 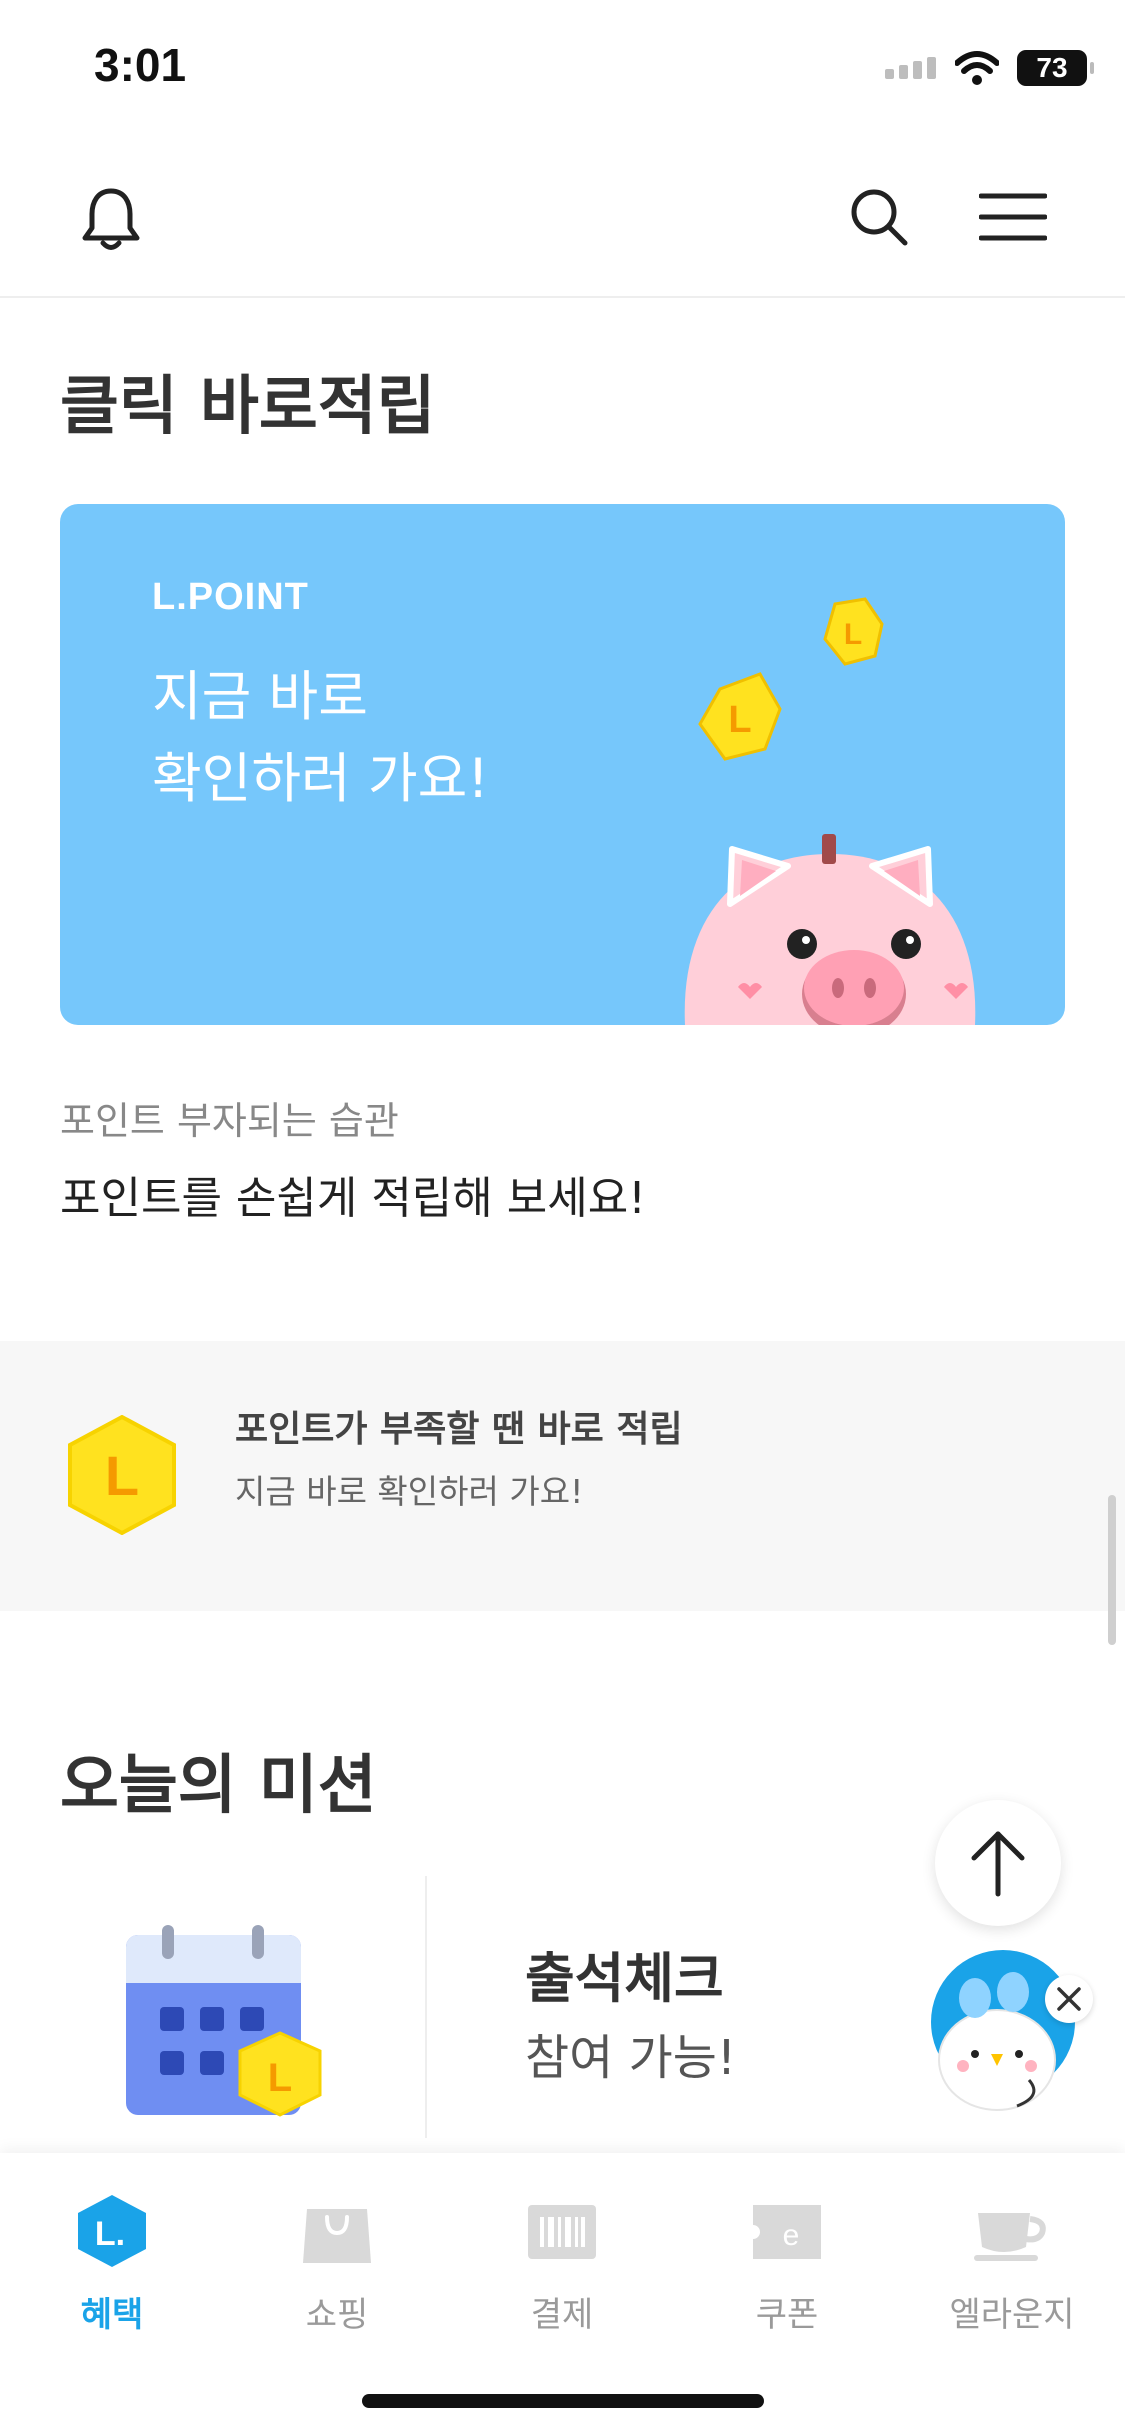 I want to click on nav-item-shopping: 쇼핑, so click(x=337, y=2264).